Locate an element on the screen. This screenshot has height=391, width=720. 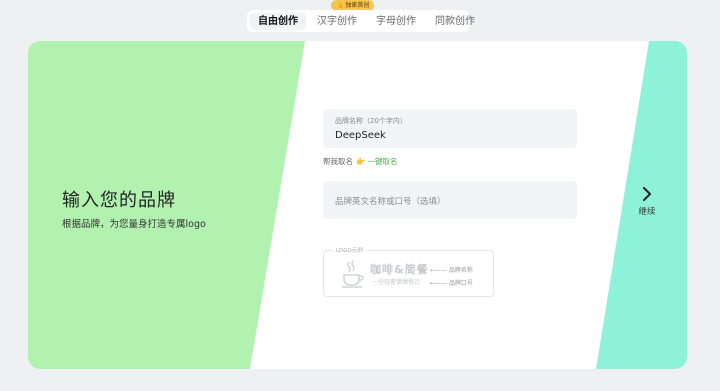
tab-letter-create: 字母创作 is located at coordinates (396, 21).